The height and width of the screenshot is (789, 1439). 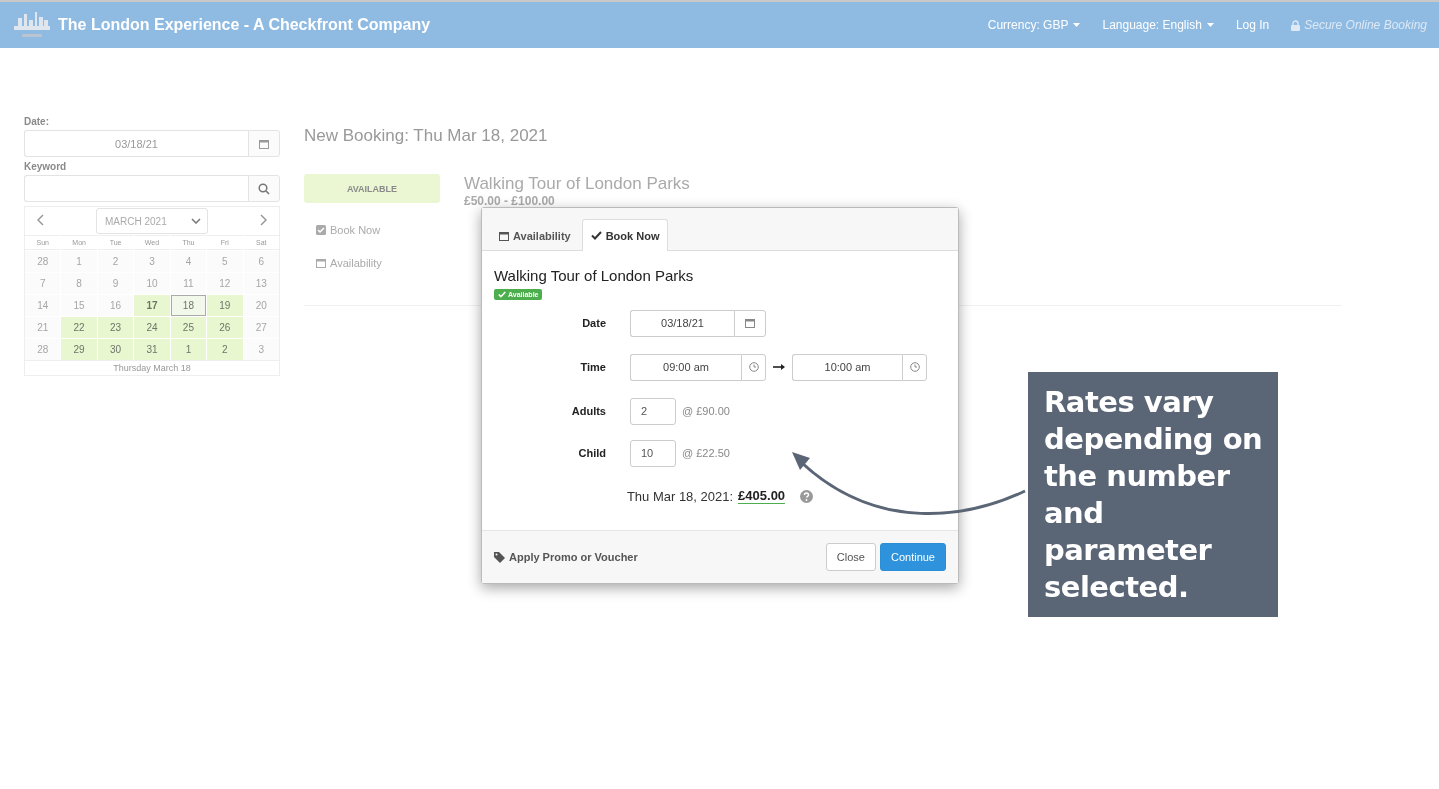 I want to click on site-title: The London Experience - A Checkfront Company, so click(x=244, y=25).